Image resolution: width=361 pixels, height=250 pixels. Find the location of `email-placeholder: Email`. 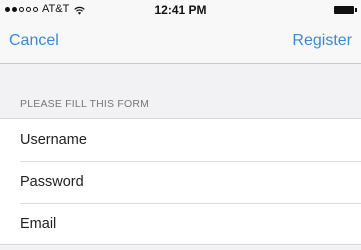

email-placeholder: Email is located at coordinates (38, 224).